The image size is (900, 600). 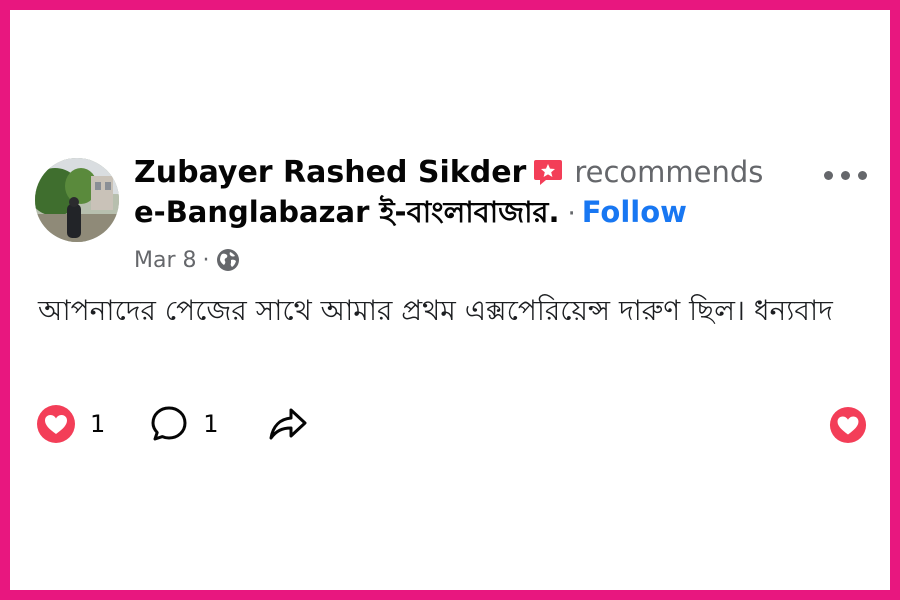 I want to click on post-date: Mar 8, so click(x=165, y=260).